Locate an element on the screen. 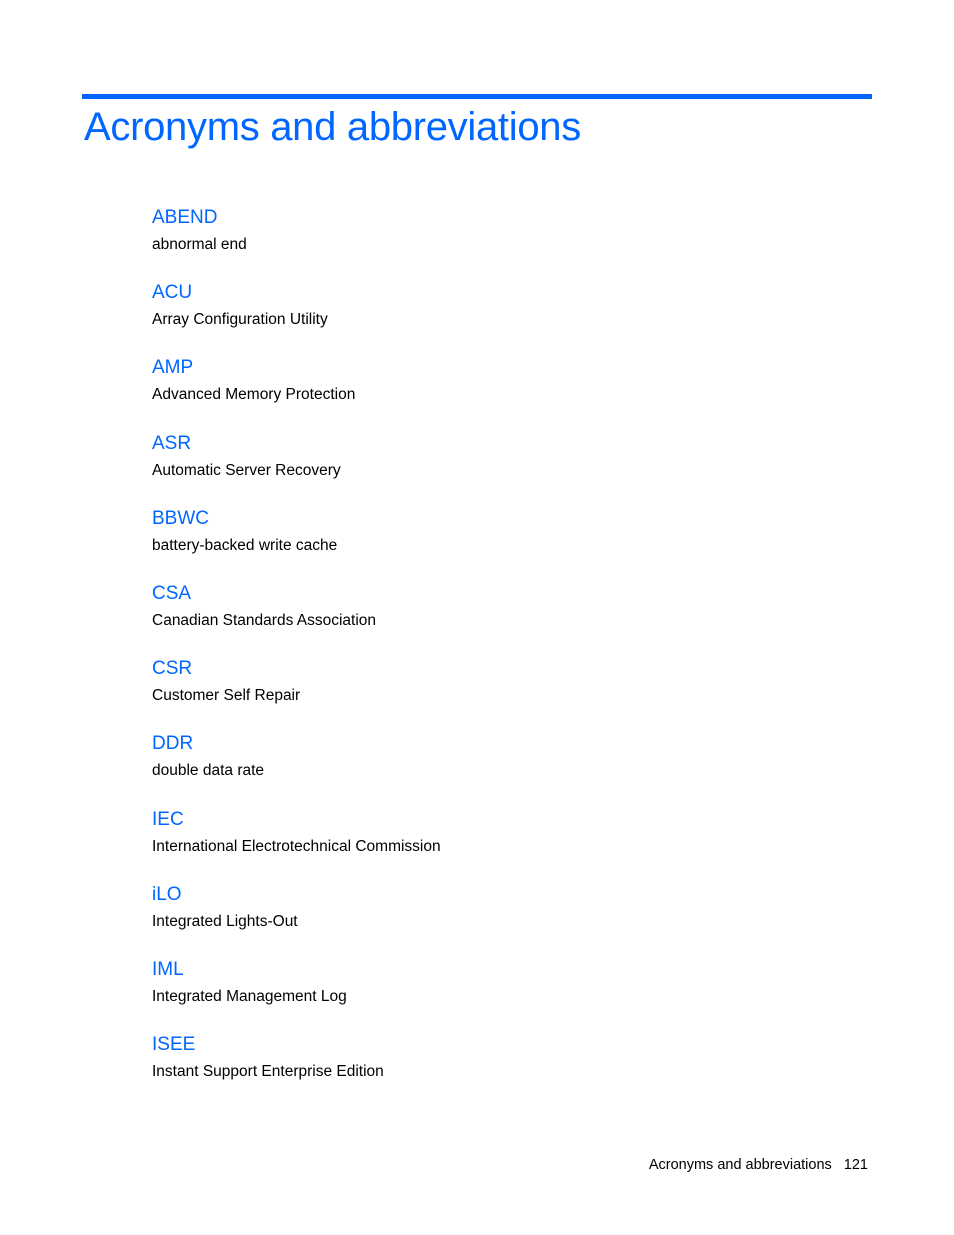 This screenshot has width=954, height=1235. acronym-term: DDR is located at coordinates (173, 744).